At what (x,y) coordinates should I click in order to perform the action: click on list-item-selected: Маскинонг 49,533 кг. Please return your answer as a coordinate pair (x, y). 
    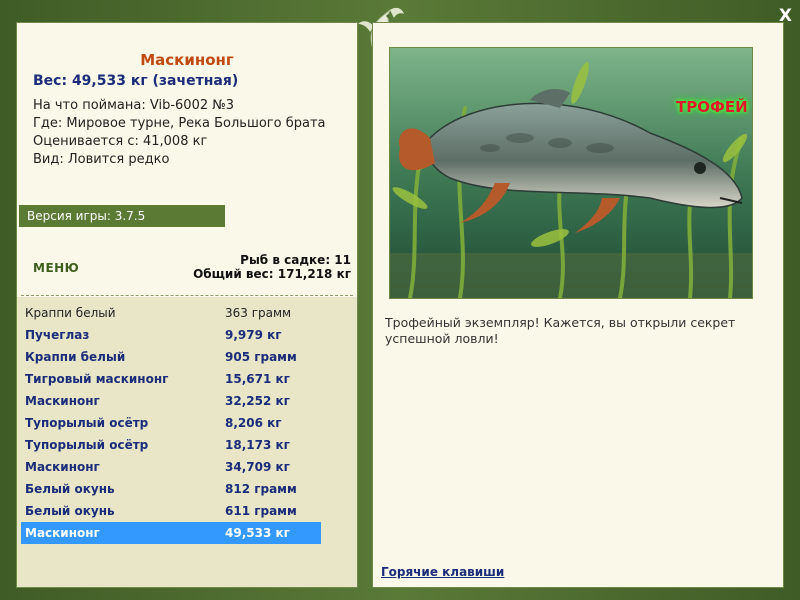
    Looking at the image, I should click on (171, 533).